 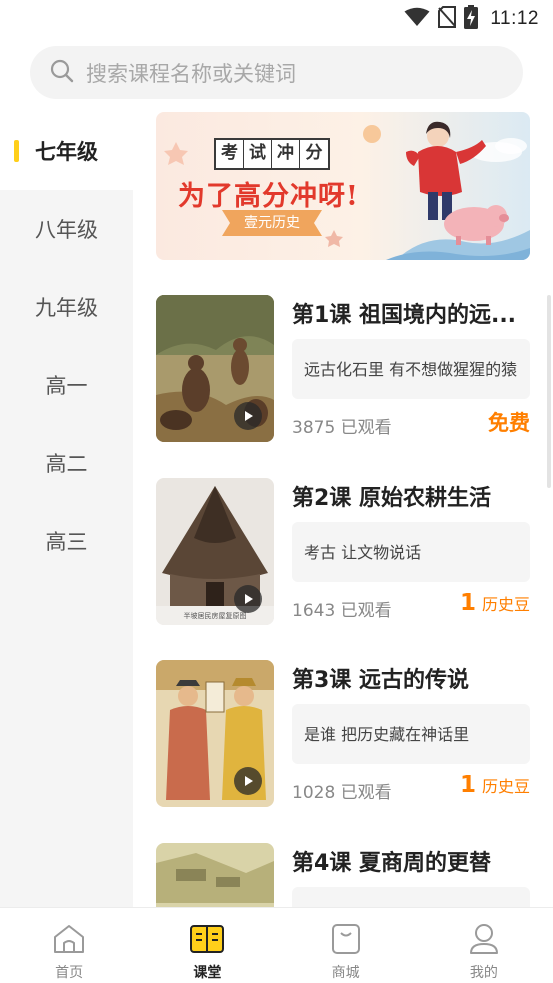 I want to click on nav-label: 首页, so click(x=69, y=973).